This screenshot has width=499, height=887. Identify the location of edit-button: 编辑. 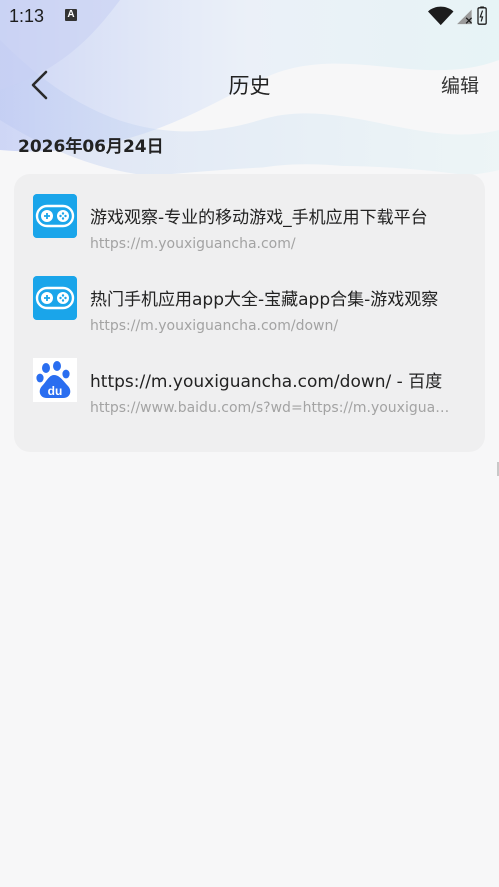
(460, 84).